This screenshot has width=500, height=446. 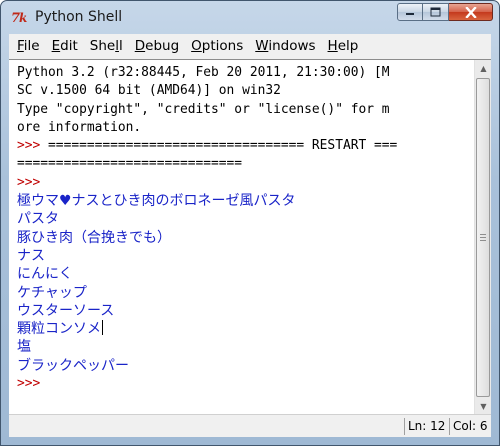 I want to click on status-bar: Ln: 12 Col: 6, so click(x=250, y=425).